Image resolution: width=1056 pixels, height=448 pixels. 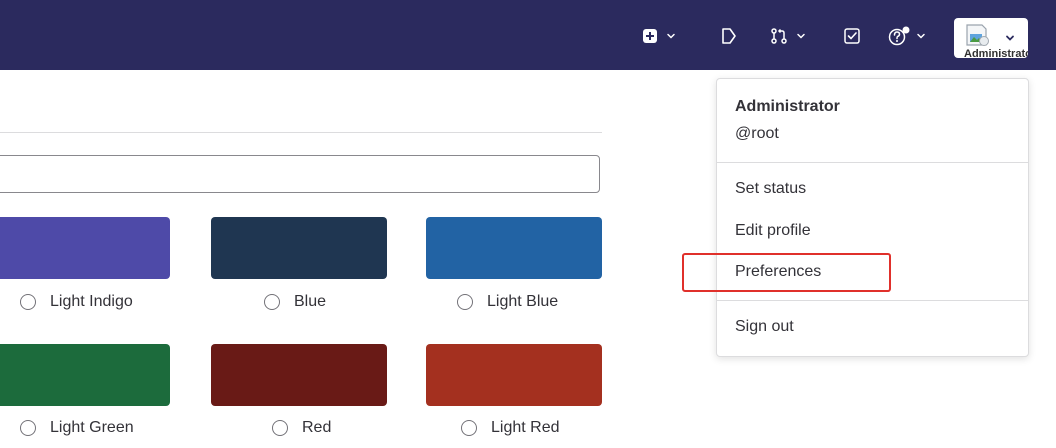 What do you see at coordinates (310, 301) in the screenshot?
I see `theme-label: Blue` at bounding box center [310, 301].